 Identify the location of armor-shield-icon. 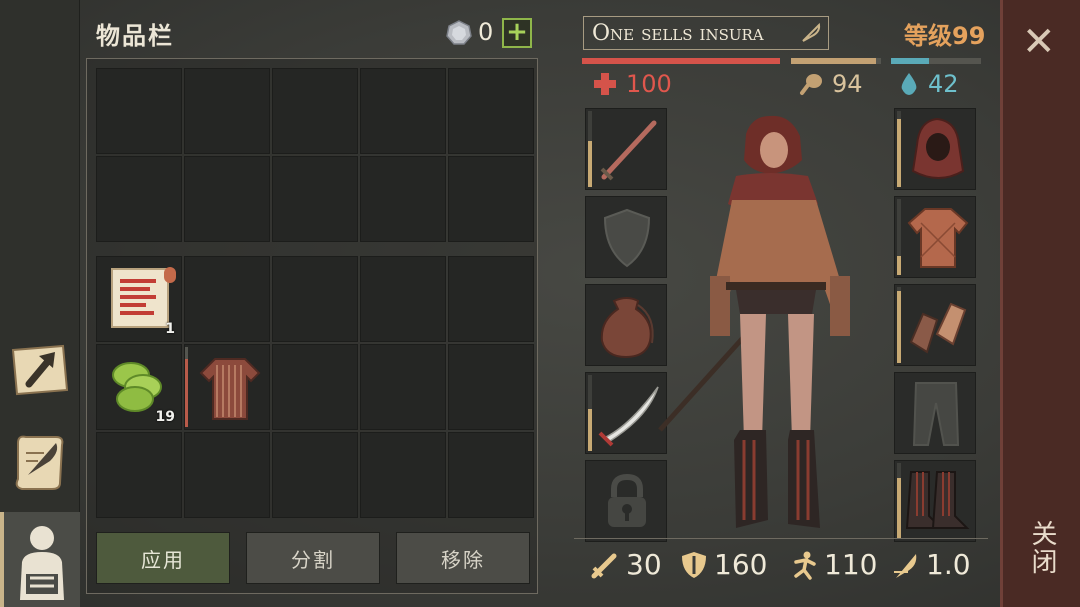
(694, 564).